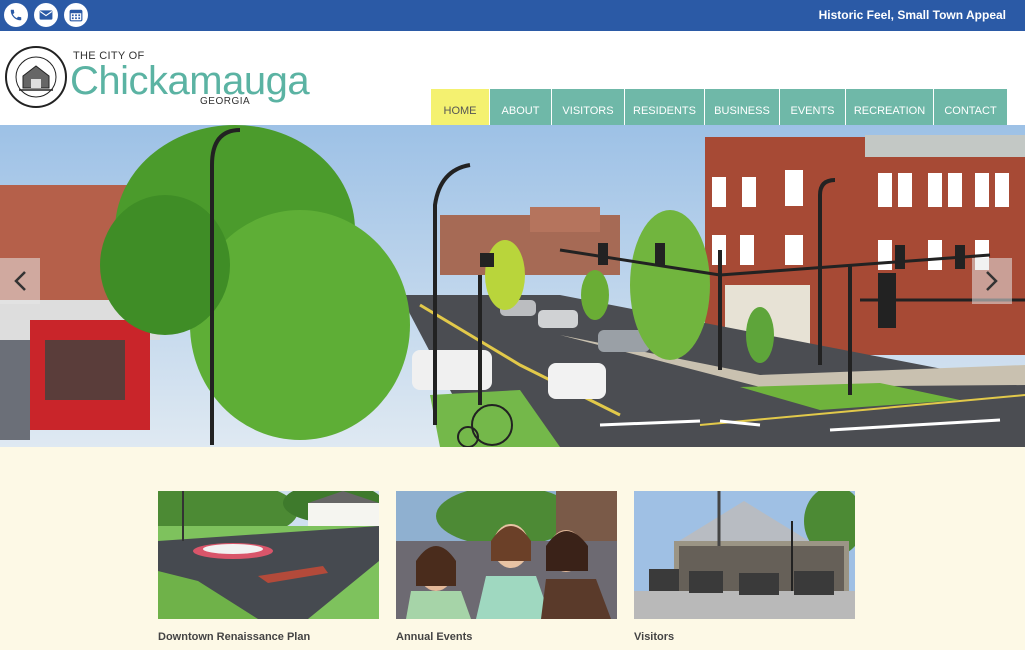  I want to click on chevron-right-icon, so click(992, 281).